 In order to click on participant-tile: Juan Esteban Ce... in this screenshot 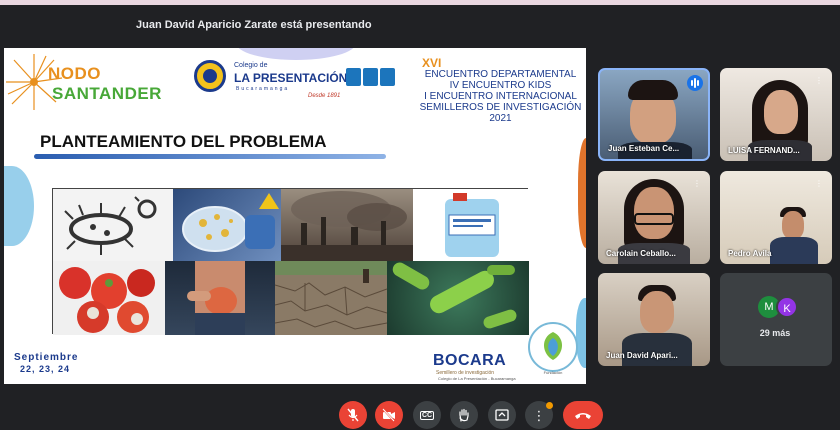, I will do `click(654, 114)`.